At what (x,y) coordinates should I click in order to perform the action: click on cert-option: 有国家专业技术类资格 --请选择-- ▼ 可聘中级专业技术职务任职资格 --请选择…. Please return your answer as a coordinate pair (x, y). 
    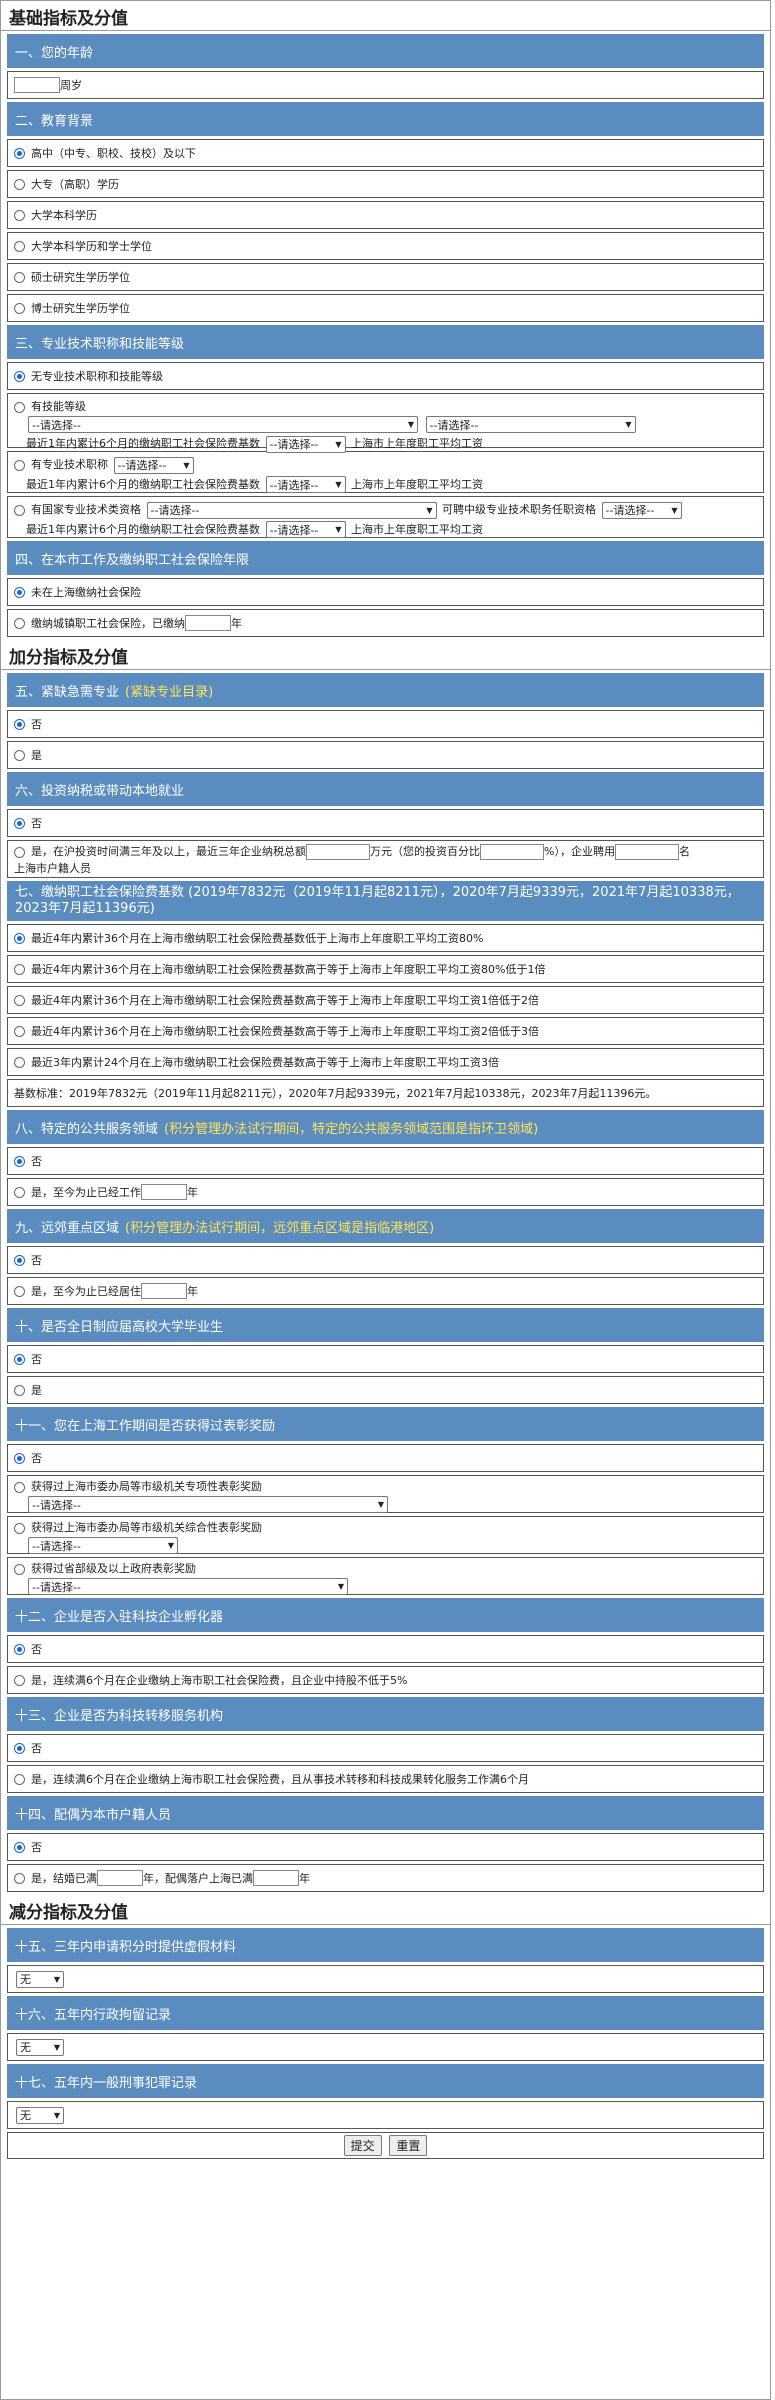
    Looking at the image, I should click on (385, 517).